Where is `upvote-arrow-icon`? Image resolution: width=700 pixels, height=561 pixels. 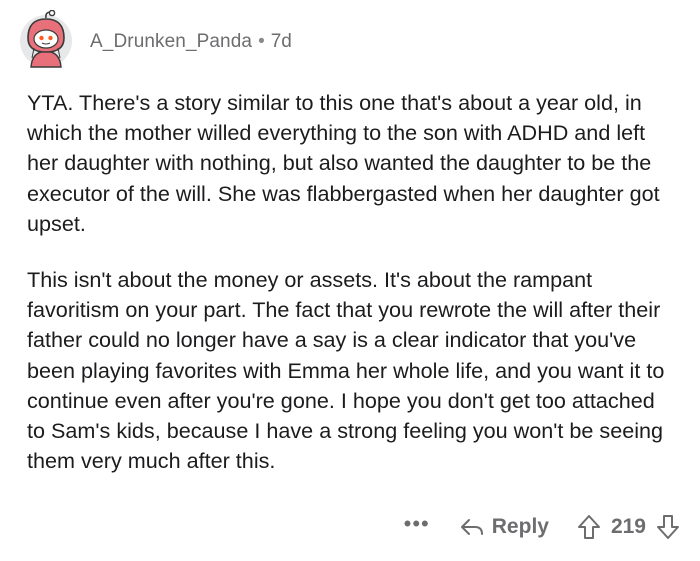 upvote-arrow-icon is located at coordinates (588, 527).